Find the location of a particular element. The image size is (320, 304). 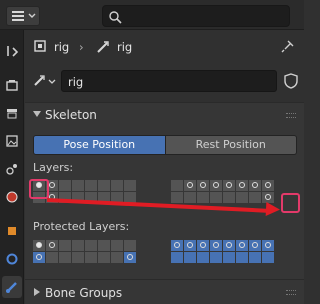

armature-browse-icon is located at coordinates (45, 80).